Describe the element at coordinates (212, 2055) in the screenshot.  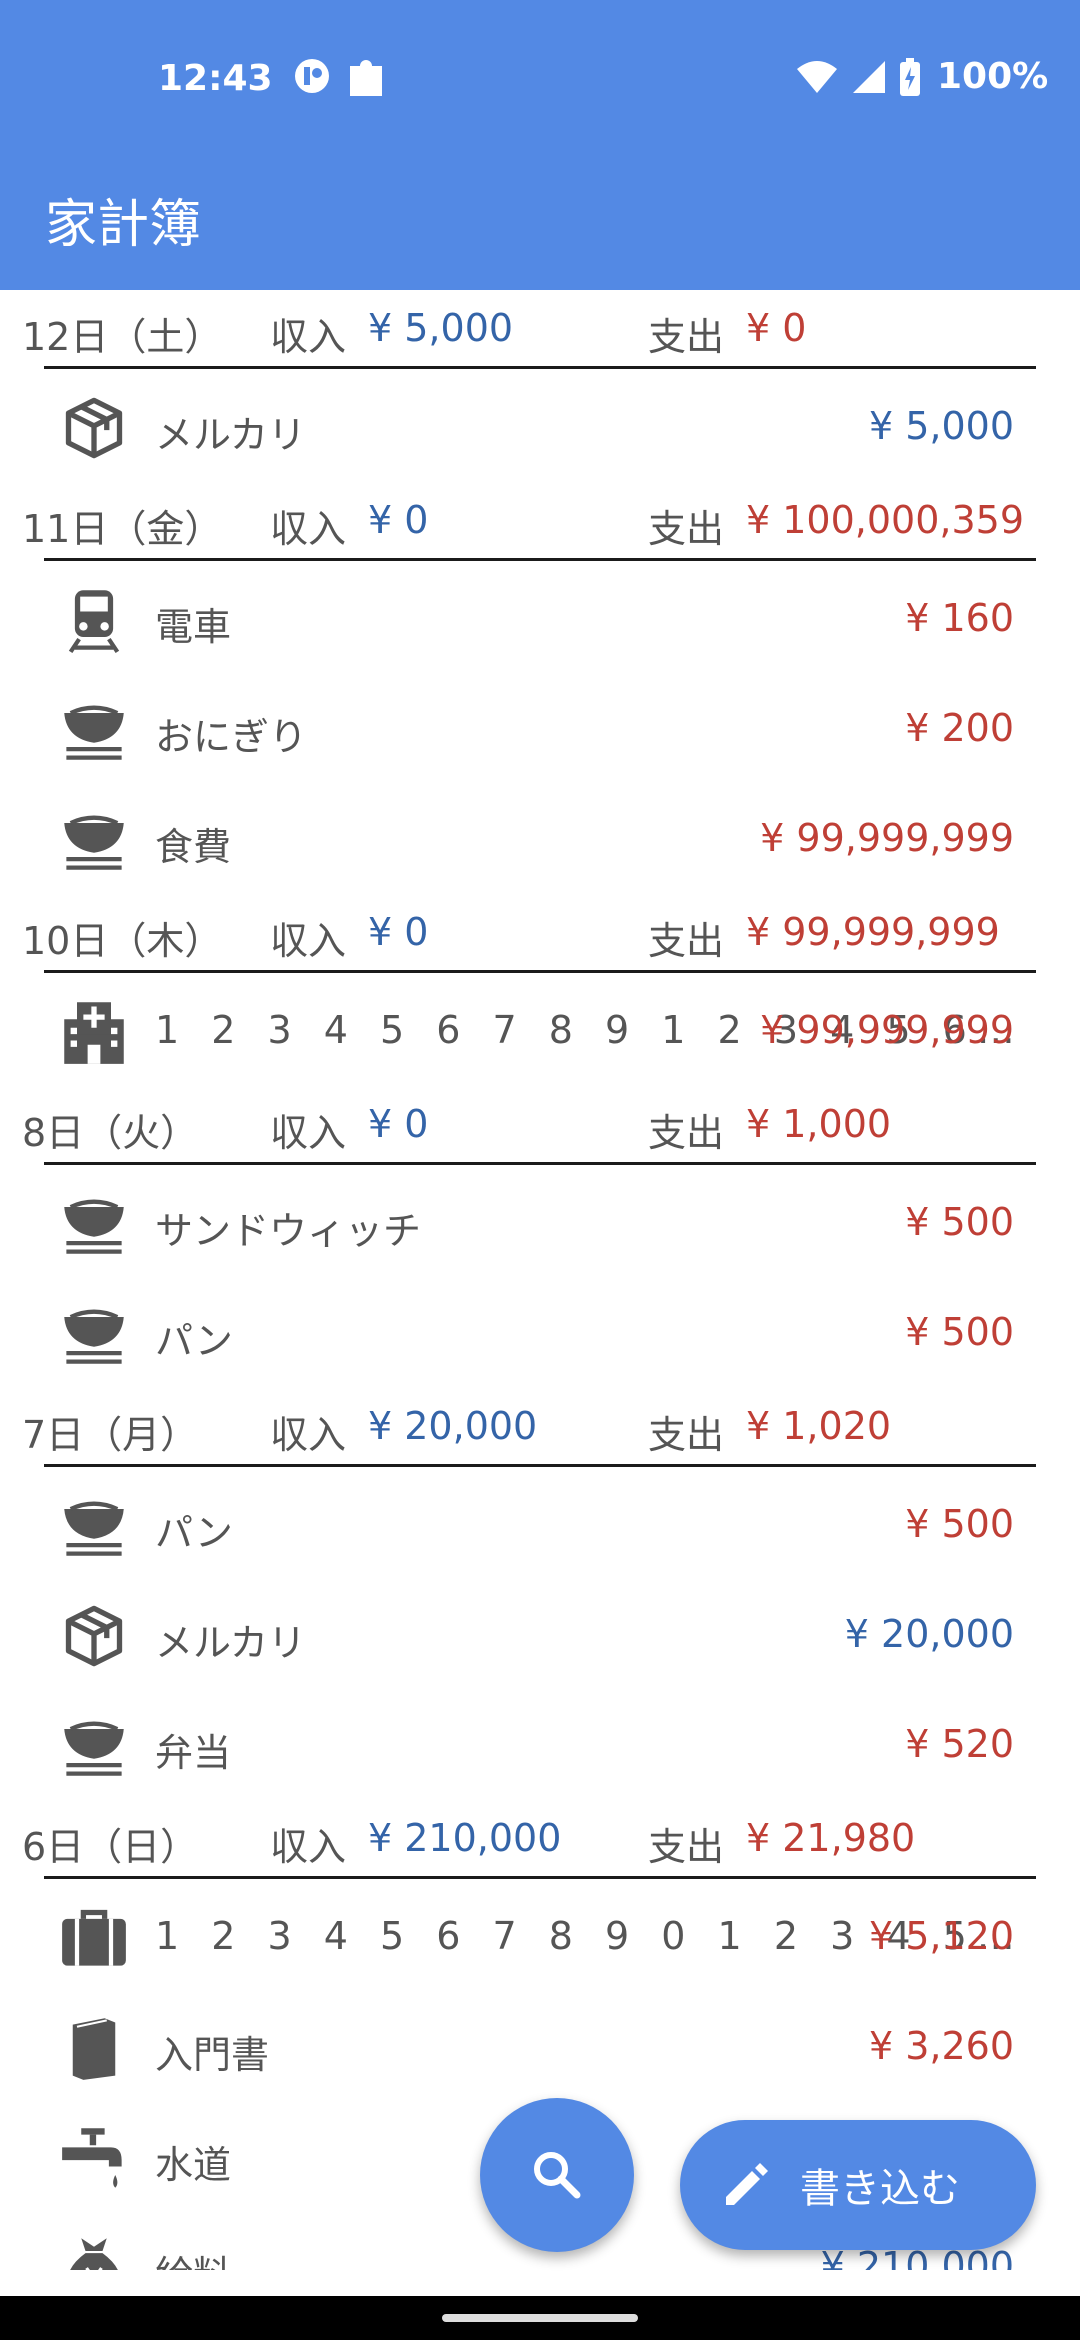
I see `transaction-name: 入門書` at that location.